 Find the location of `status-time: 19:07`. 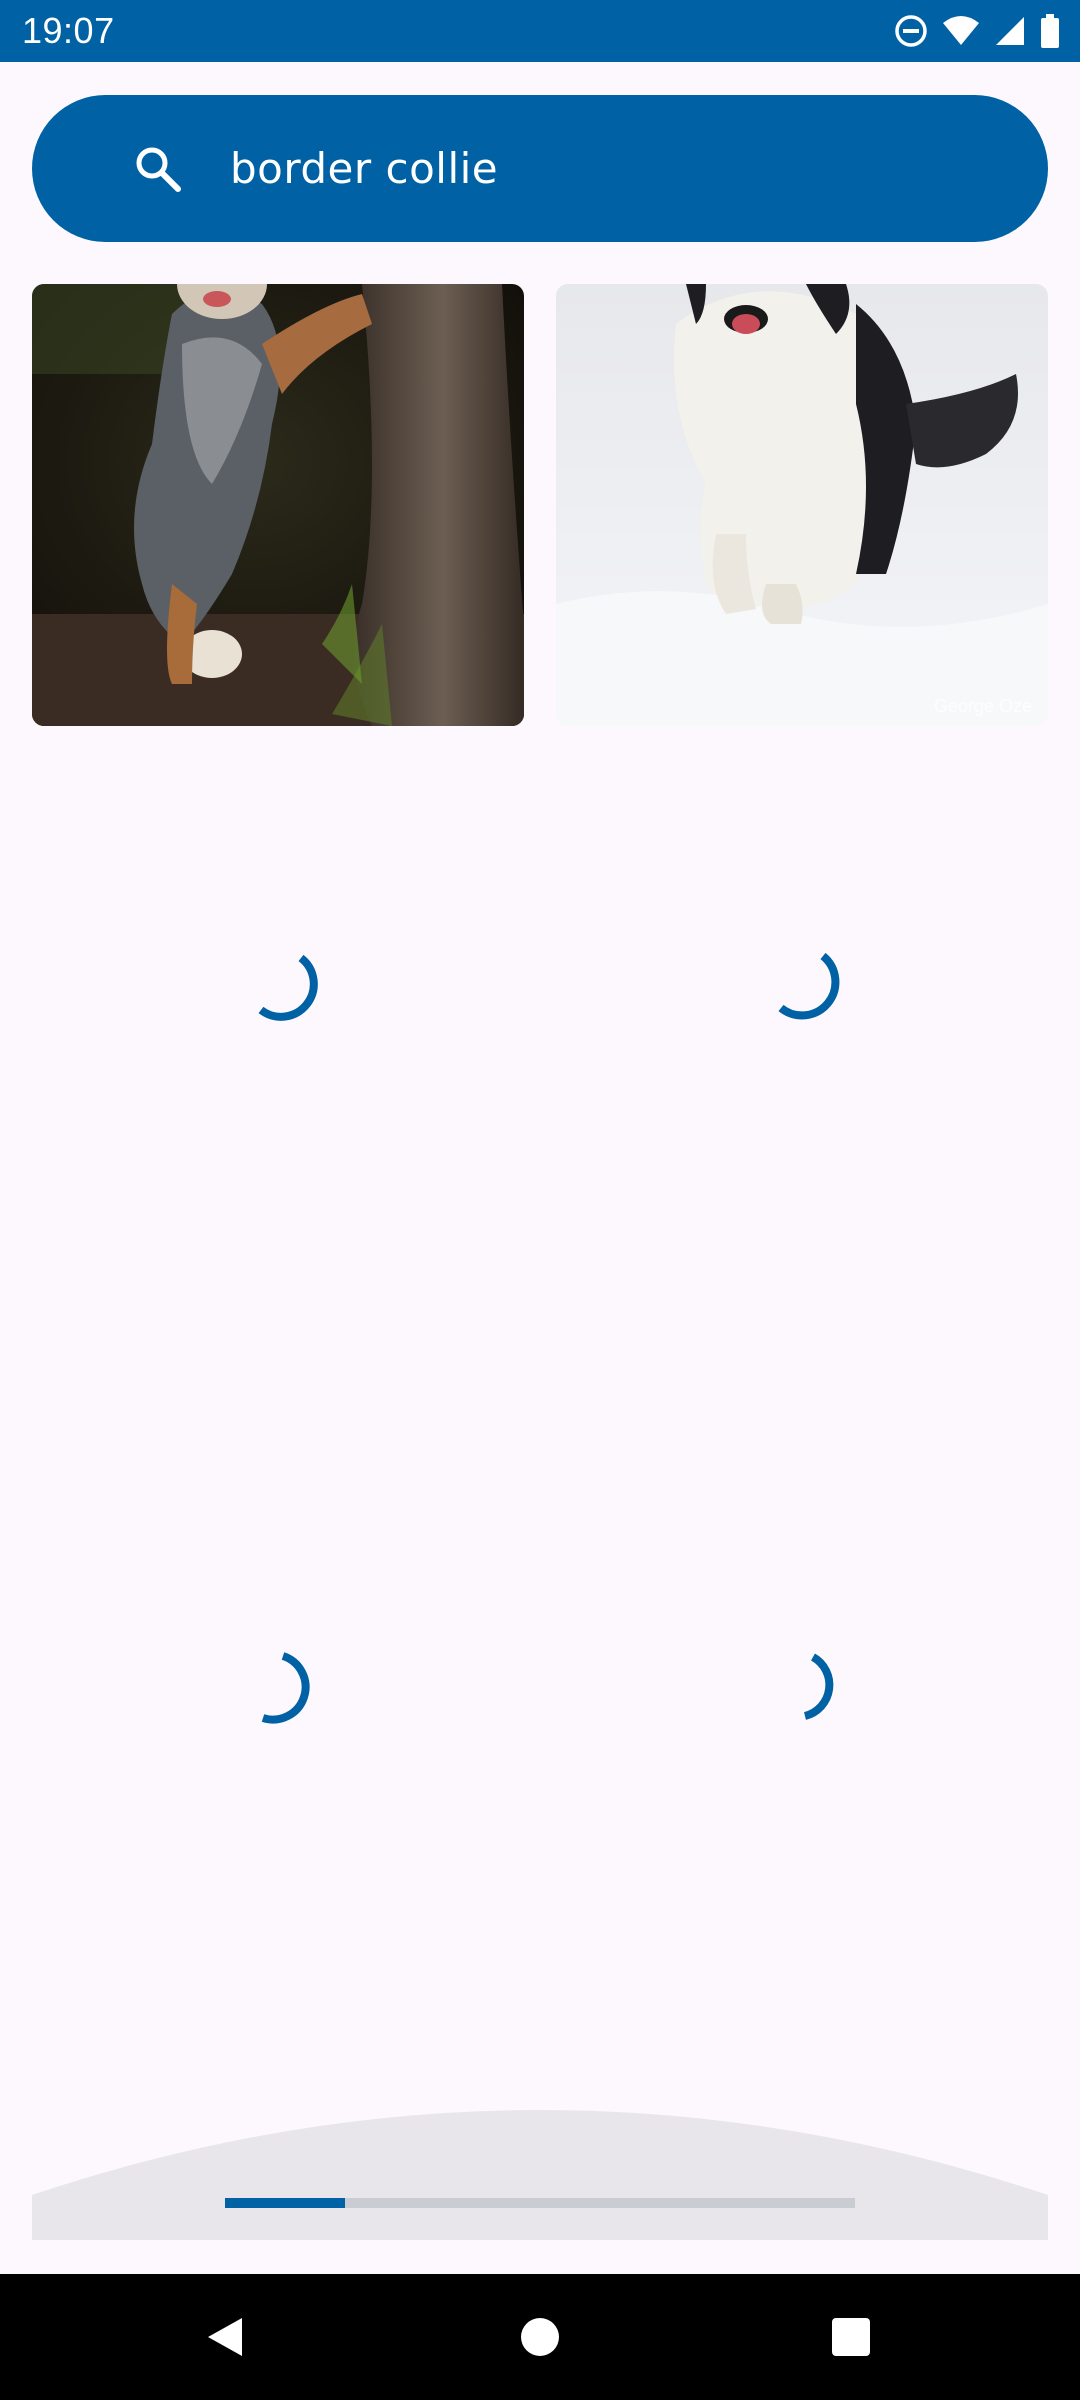

status-time: 19:07 is located at coordinates (68, 30).